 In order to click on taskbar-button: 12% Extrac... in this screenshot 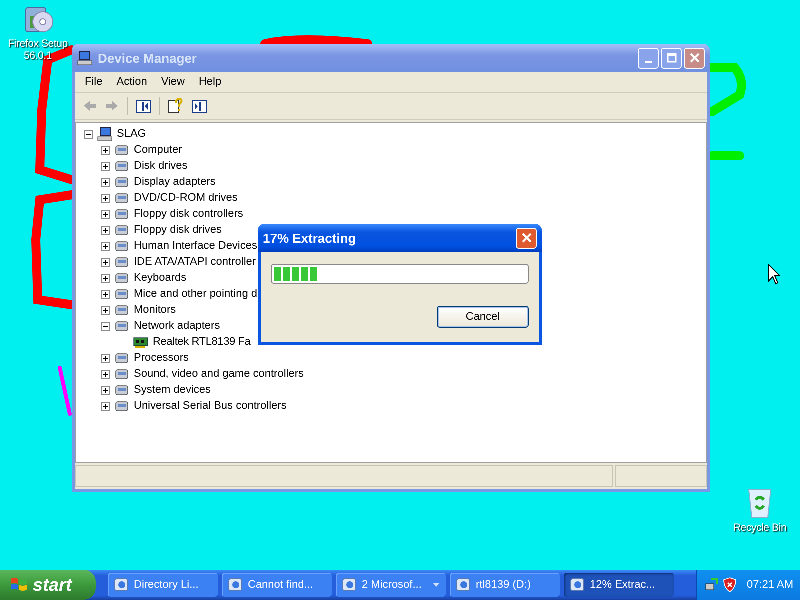, I will do `click(619, 585)`.